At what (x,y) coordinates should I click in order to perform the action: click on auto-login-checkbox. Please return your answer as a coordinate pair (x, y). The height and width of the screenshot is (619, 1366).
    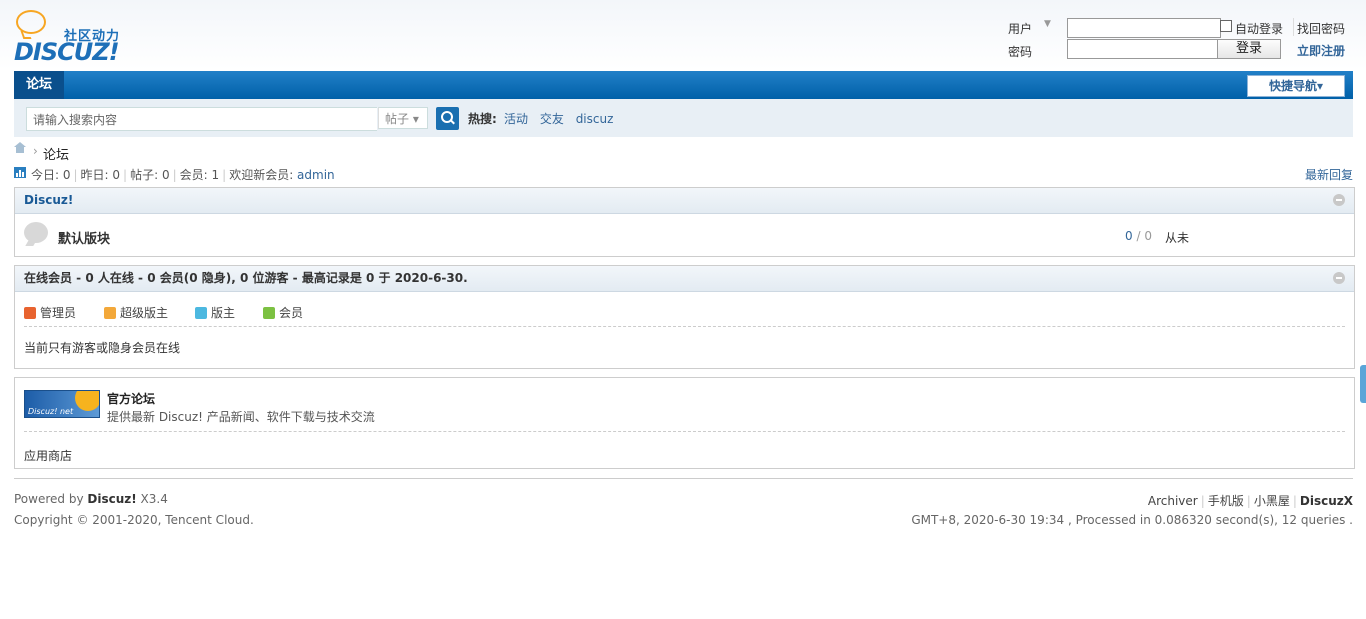
    Looking at the image, I should click on (1226, 26).